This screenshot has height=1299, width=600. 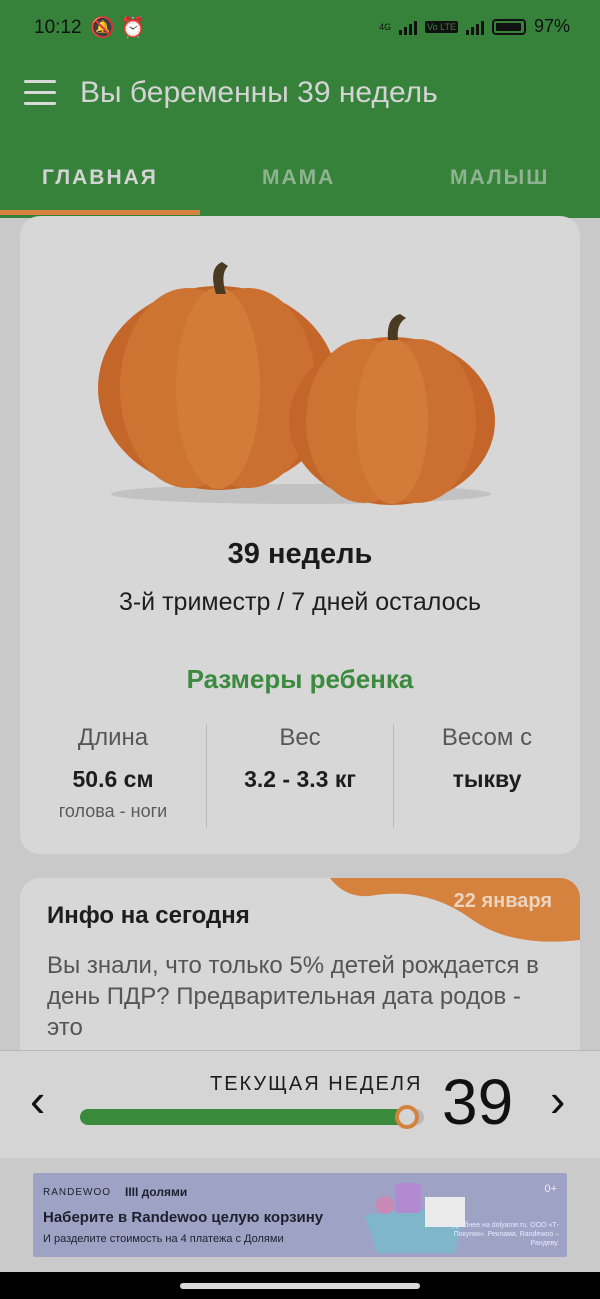 I want to click on weeks-count: 39 недель, so click(x=300, y=554).